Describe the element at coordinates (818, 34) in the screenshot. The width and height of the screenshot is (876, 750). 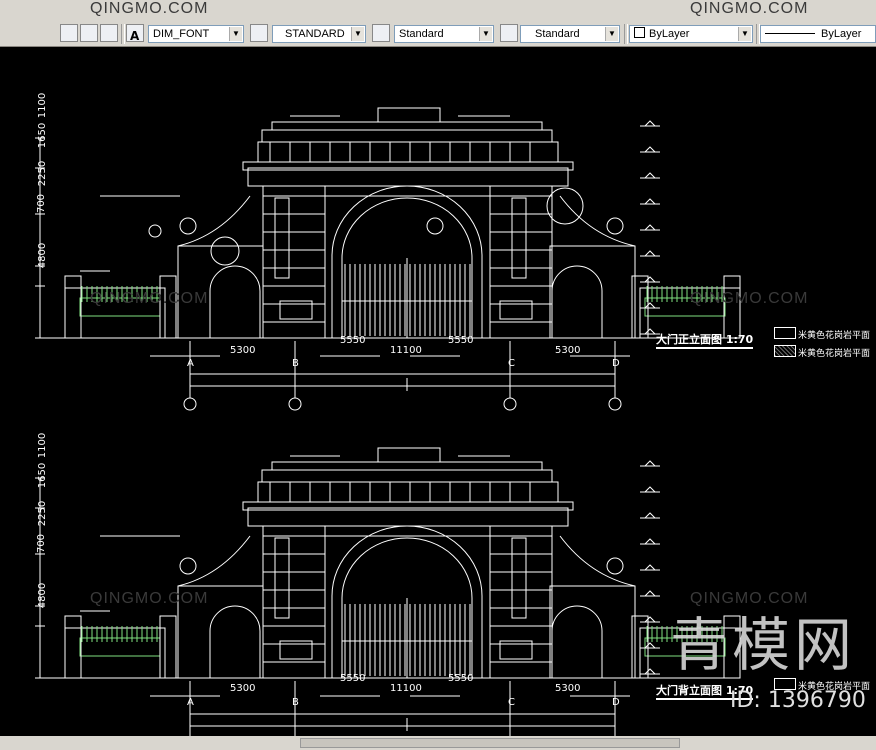
I see `linetype-select: ByLayer` at that location.